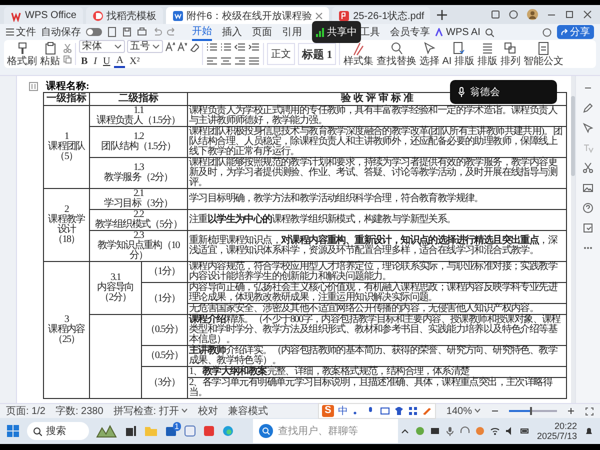  I want to click on category-number: 2, so click(66, 210).